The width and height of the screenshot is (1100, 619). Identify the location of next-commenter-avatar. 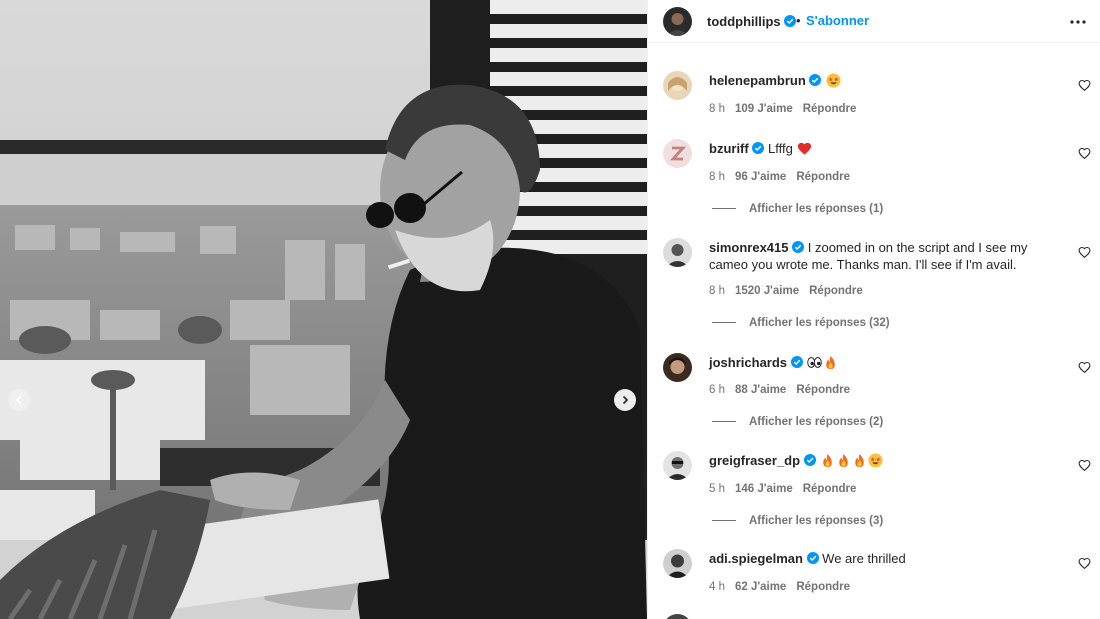
(677, 616).